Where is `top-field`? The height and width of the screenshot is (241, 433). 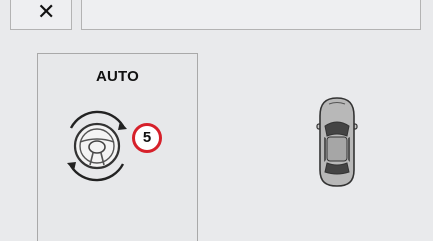
top-field is located at coordinates (251, 15).